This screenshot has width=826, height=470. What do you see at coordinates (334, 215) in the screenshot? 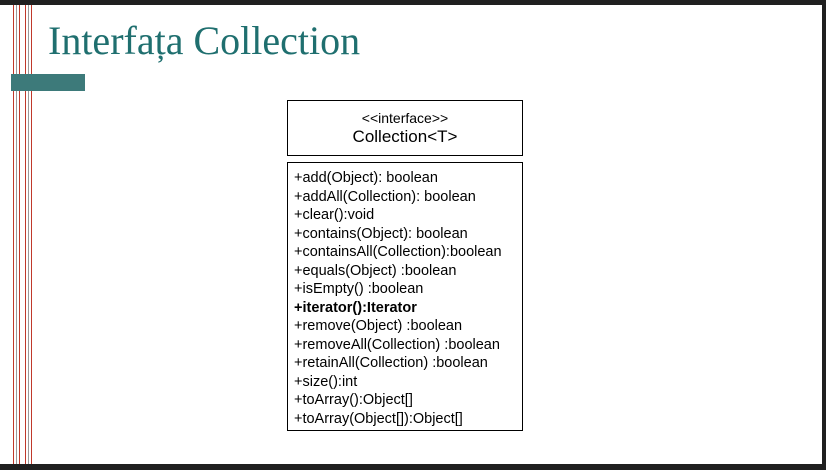
I see `uml-method: +clear():void` at bounding box center [334, 215].